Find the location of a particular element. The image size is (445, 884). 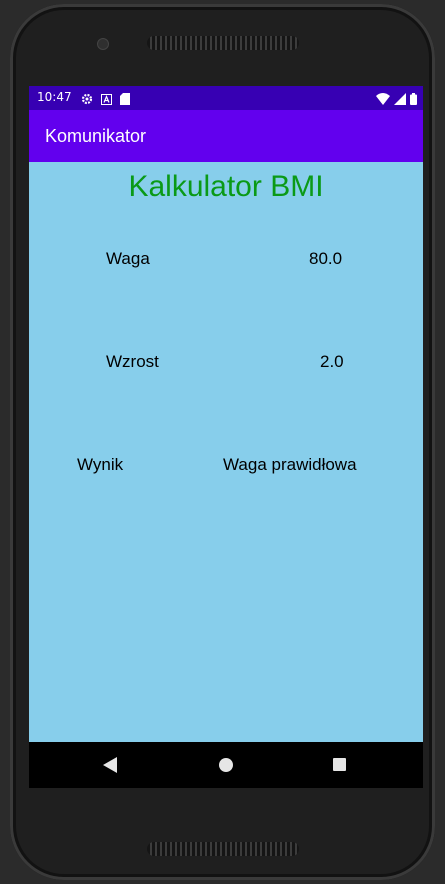

height-label: Wzrost is located at coordinates (132, 361).